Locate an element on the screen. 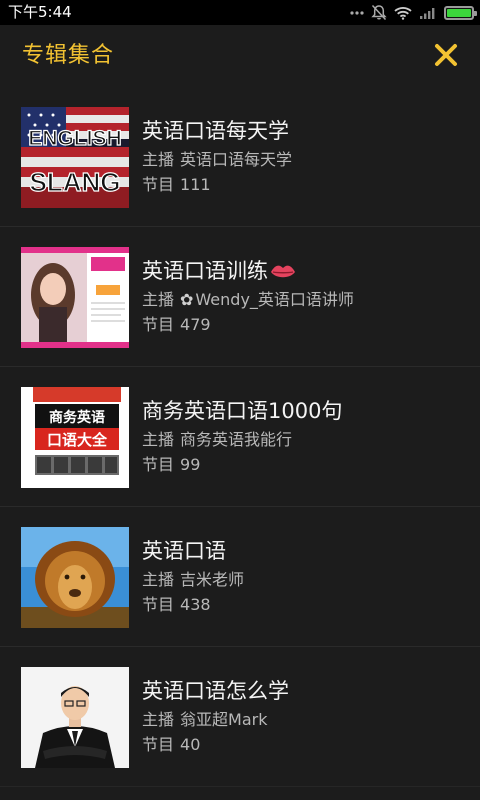  cell-signal-icon is located at coordinates (428, 13).